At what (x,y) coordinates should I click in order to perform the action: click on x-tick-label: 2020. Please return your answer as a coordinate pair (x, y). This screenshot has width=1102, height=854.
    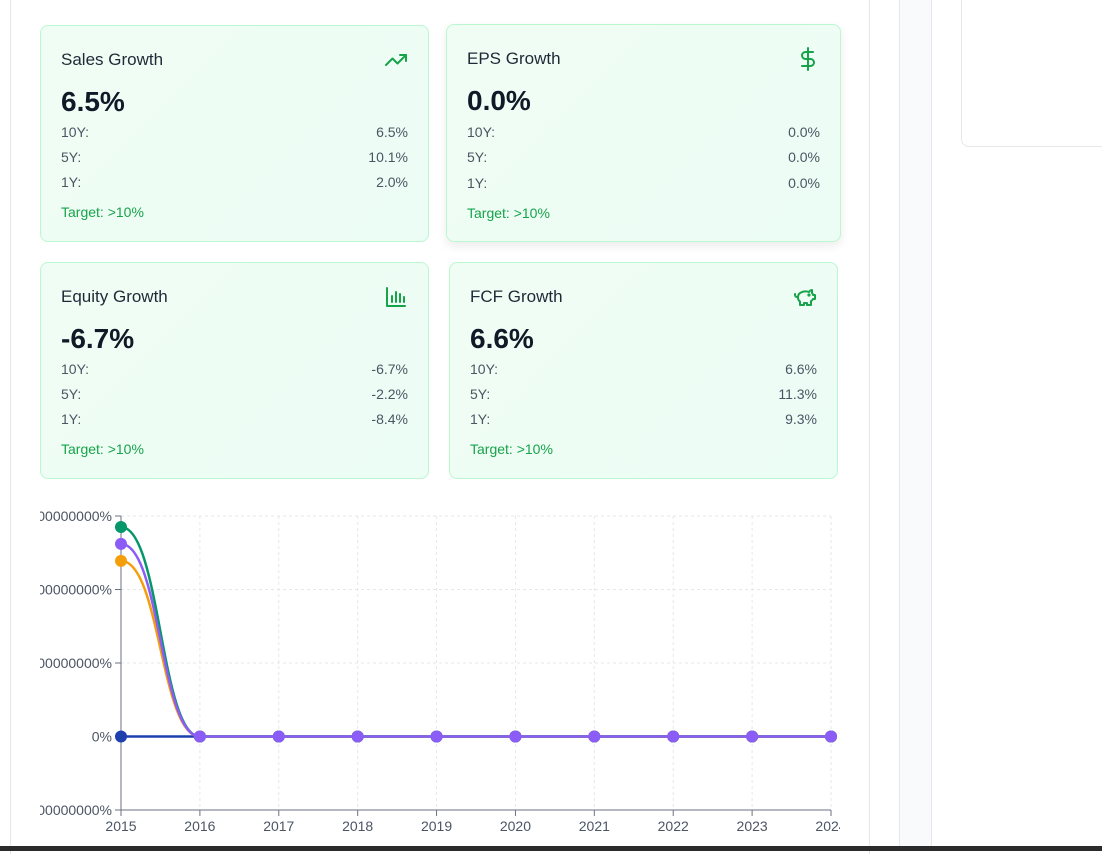
    Looking at the image, I should click on (515, 826).